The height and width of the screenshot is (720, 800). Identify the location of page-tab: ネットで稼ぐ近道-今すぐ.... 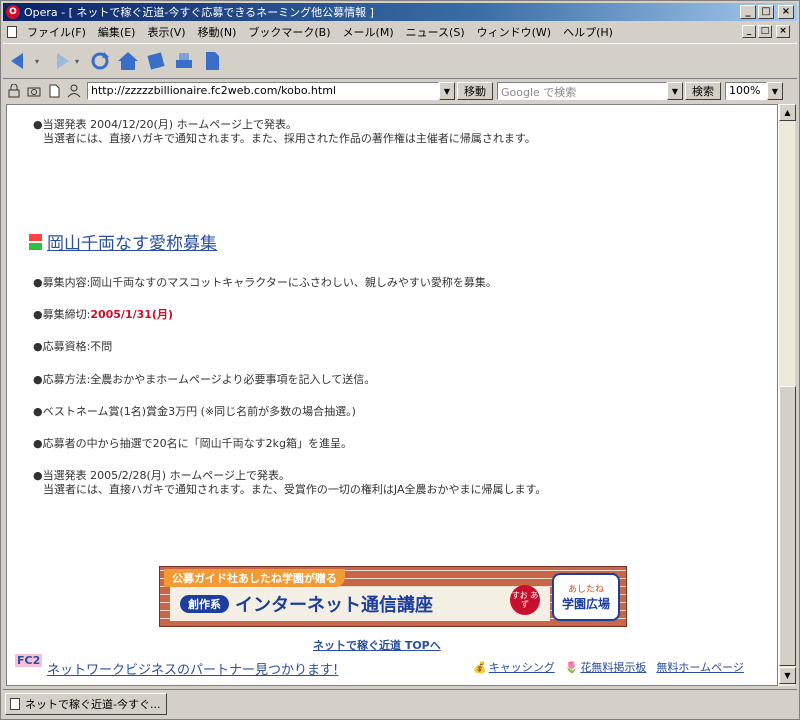
(86, 704).